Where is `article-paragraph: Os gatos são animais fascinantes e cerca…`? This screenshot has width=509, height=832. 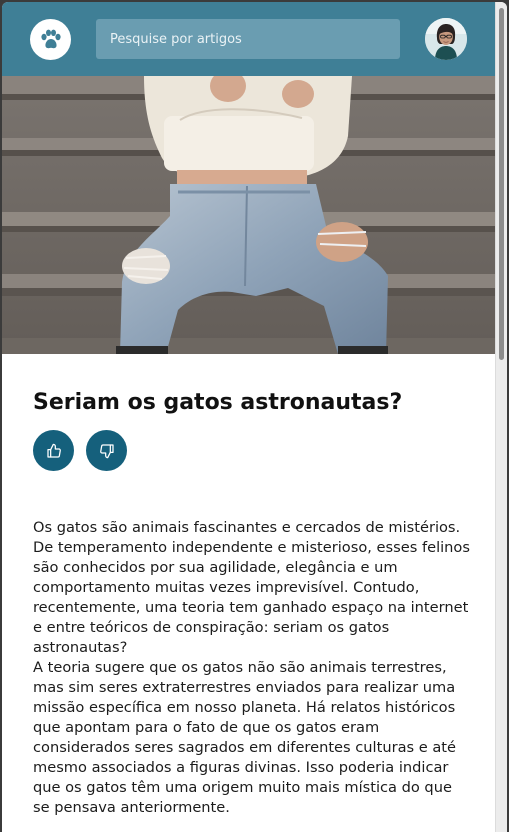 article-paragraph: Os gatos são animais fascinantes e cerca… is located at coordinates (251, 587).